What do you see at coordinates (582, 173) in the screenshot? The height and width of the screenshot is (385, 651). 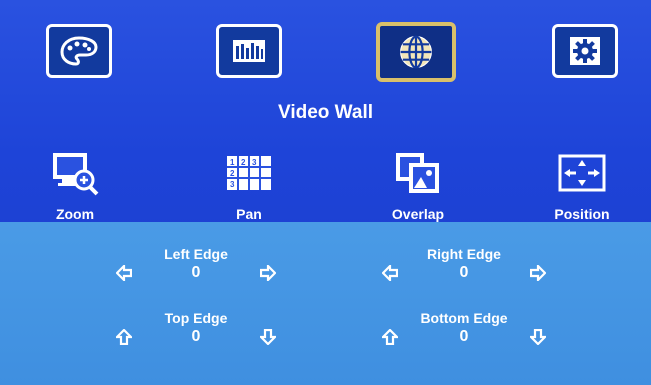 I see `position-arrows-icon` at bounding box center [582, 173].